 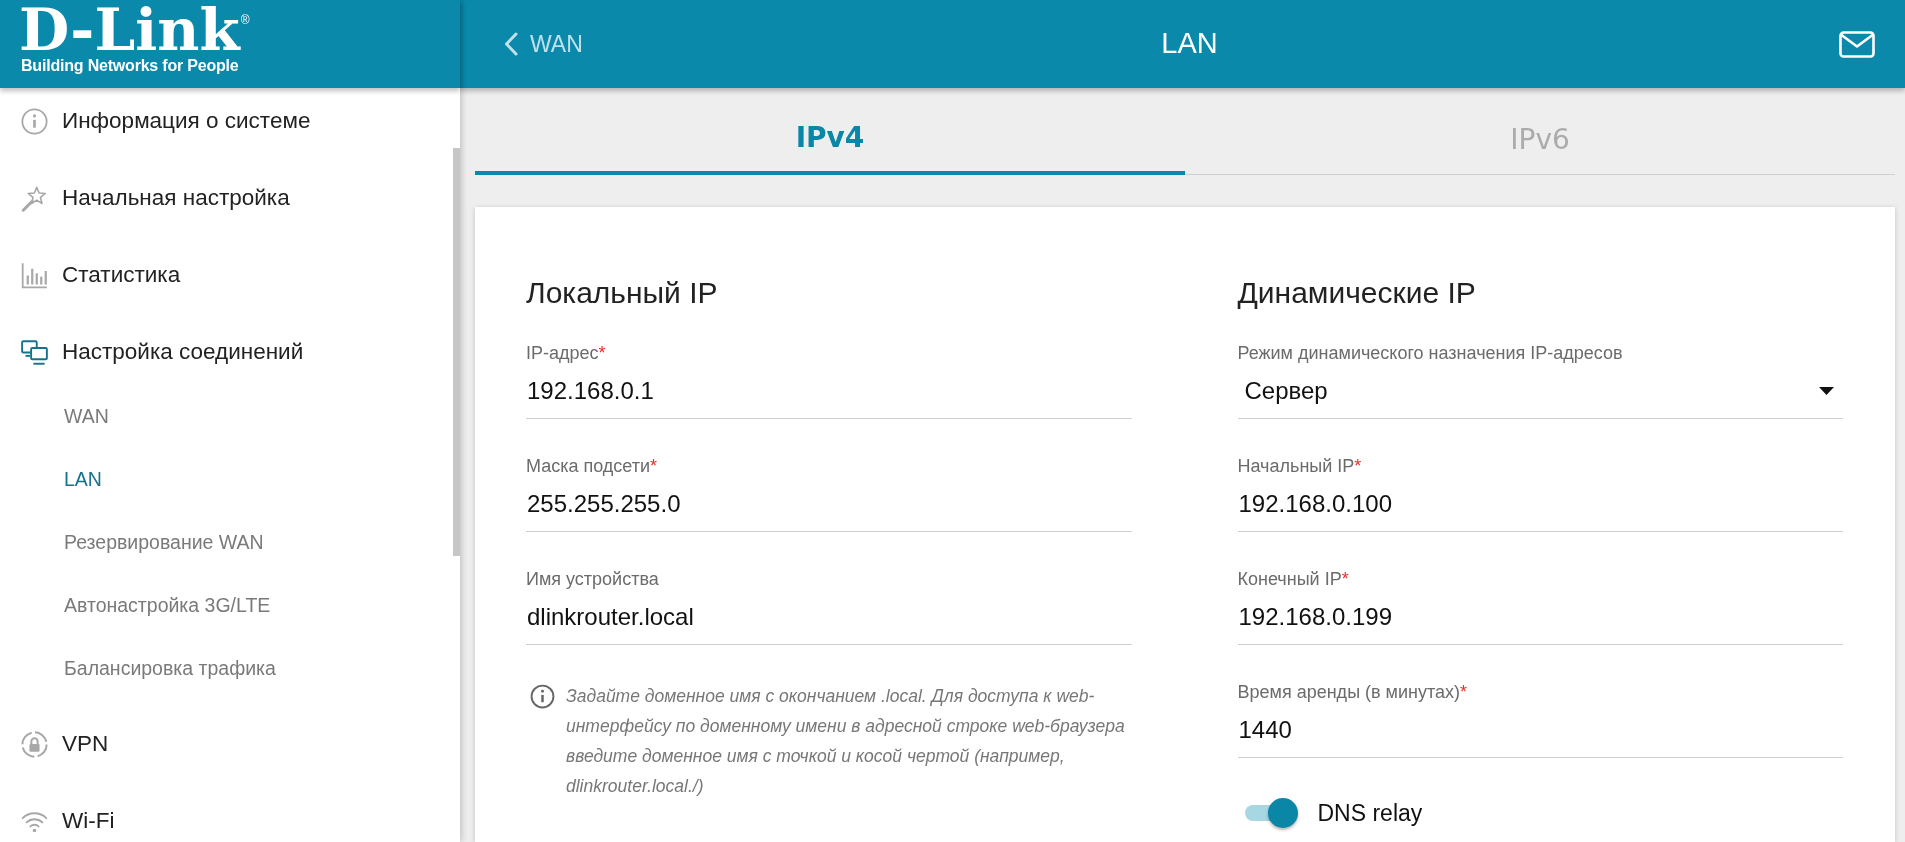 I want to click on input-field: 192.168.0.199, so click(x=1540, y=617).